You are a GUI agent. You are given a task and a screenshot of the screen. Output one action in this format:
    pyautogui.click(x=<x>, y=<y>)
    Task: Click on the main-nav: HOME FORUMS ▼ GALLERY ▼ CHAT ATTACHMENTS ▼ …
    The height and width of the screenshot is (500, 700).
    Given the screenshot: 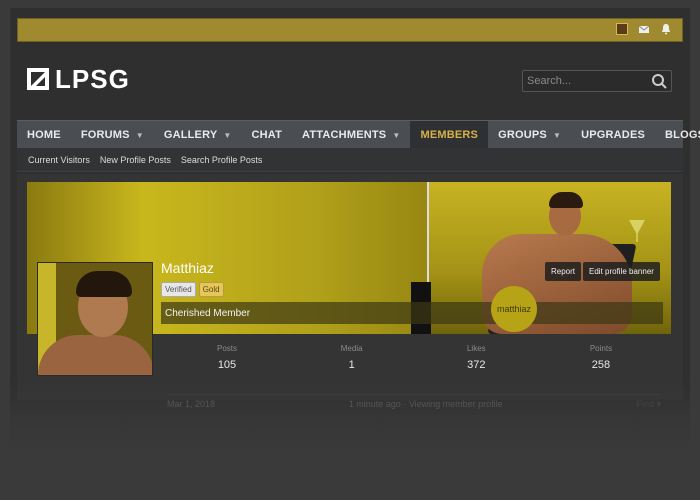 What is the action you would take?
    pyautogui.click(x=358, y=134)
    